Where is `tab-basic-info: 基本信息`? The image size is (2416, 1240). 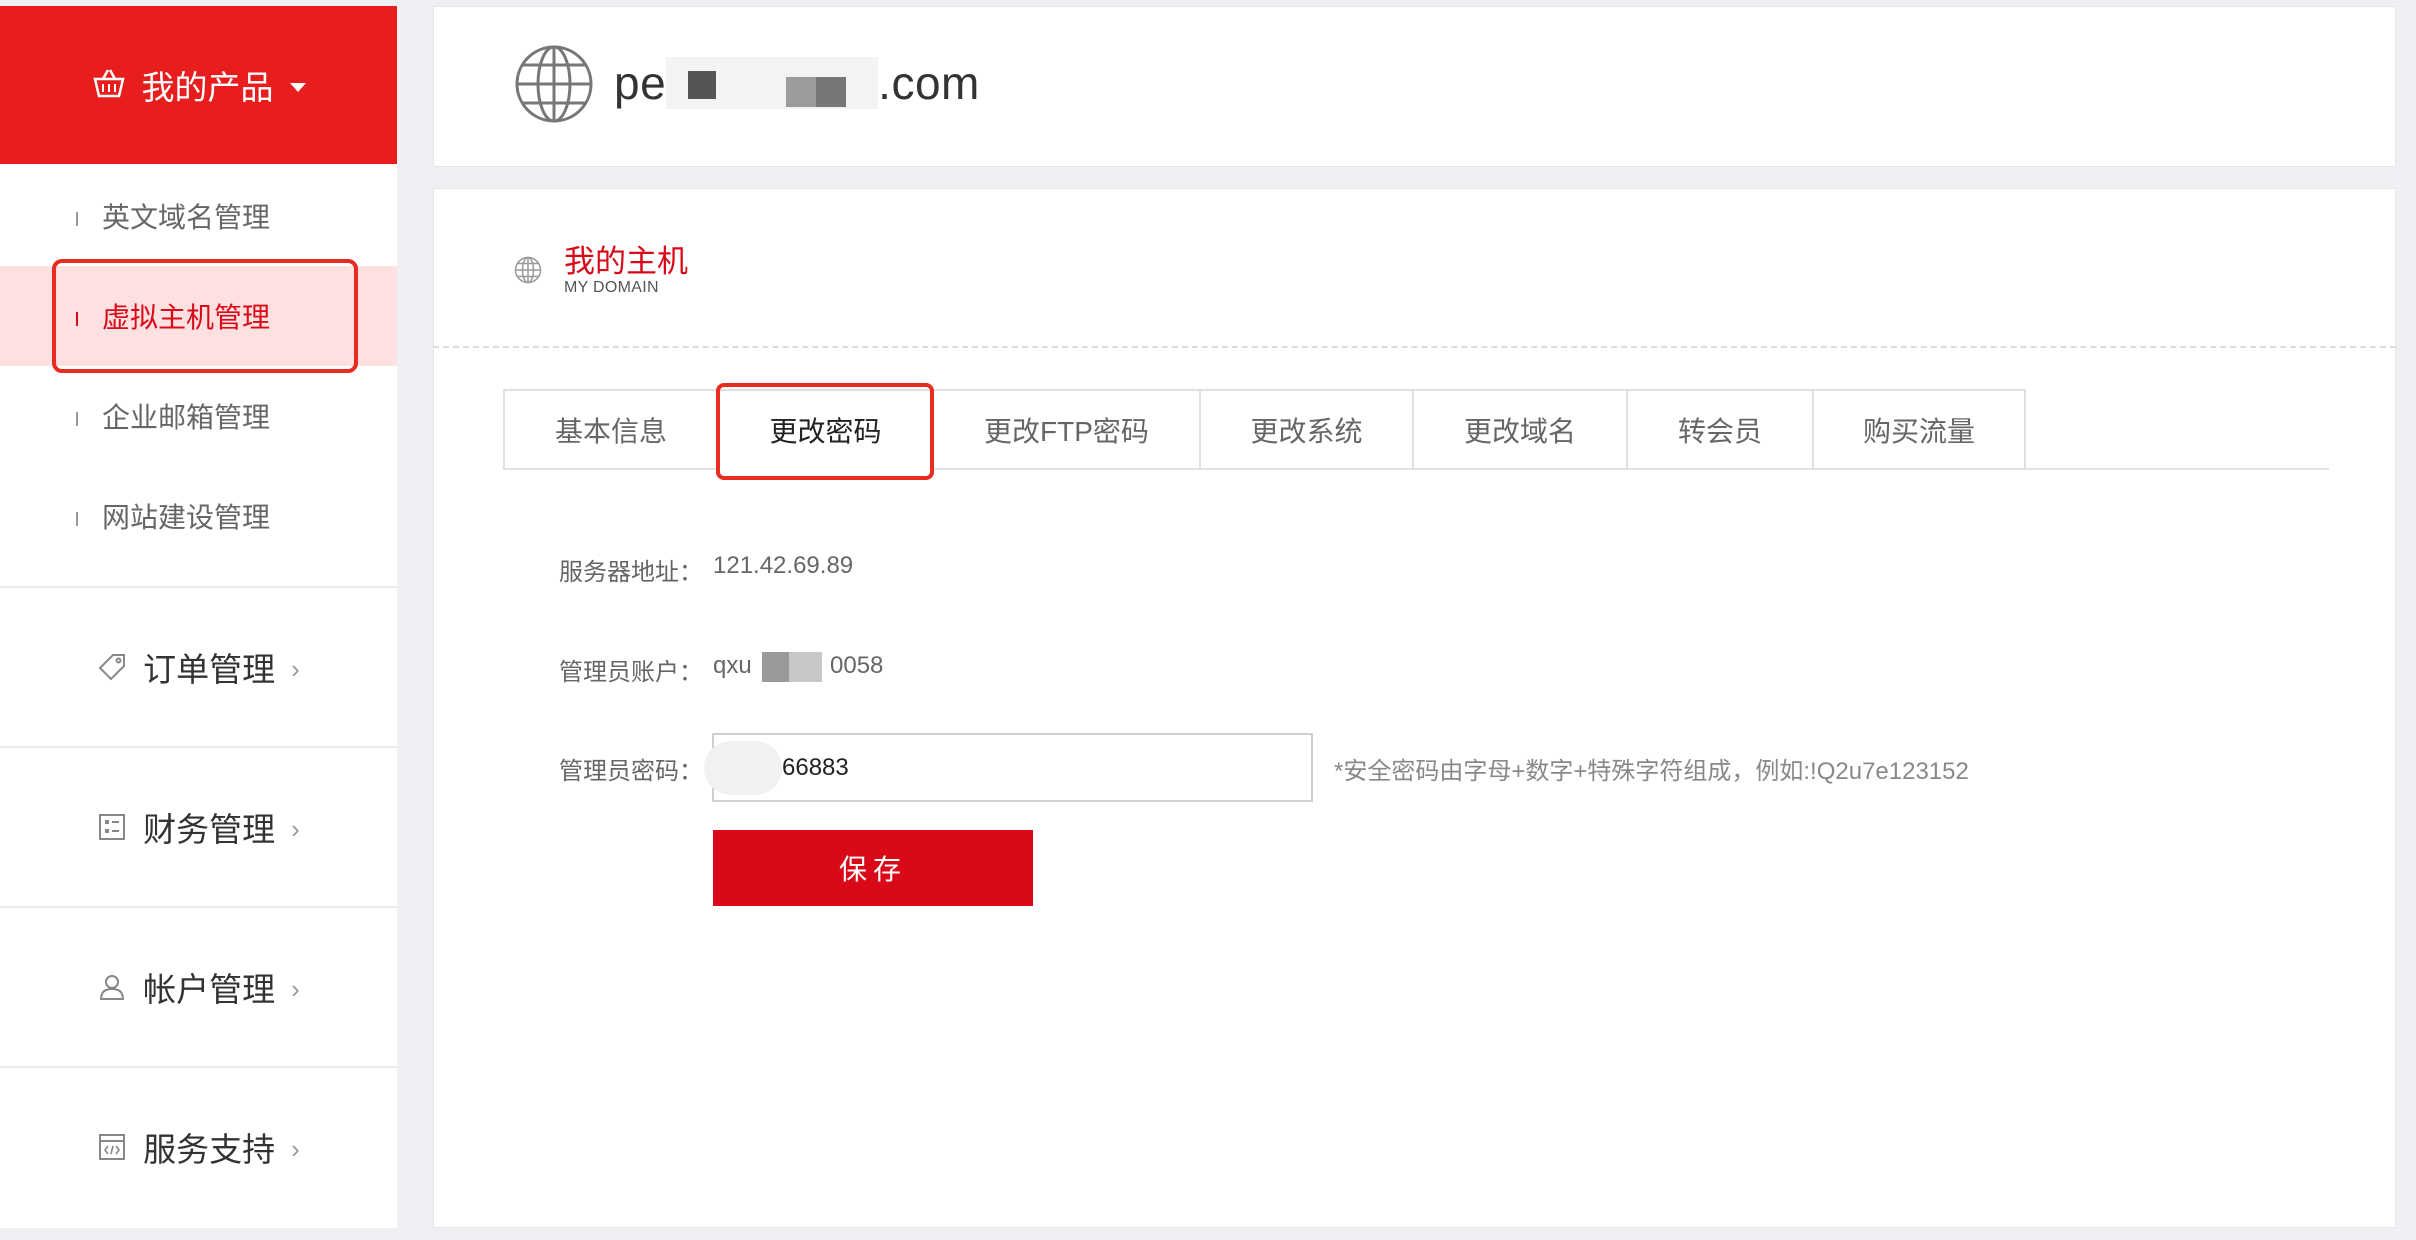 tab-basic-info: 基本信息 is located at coordinates (610, 429).